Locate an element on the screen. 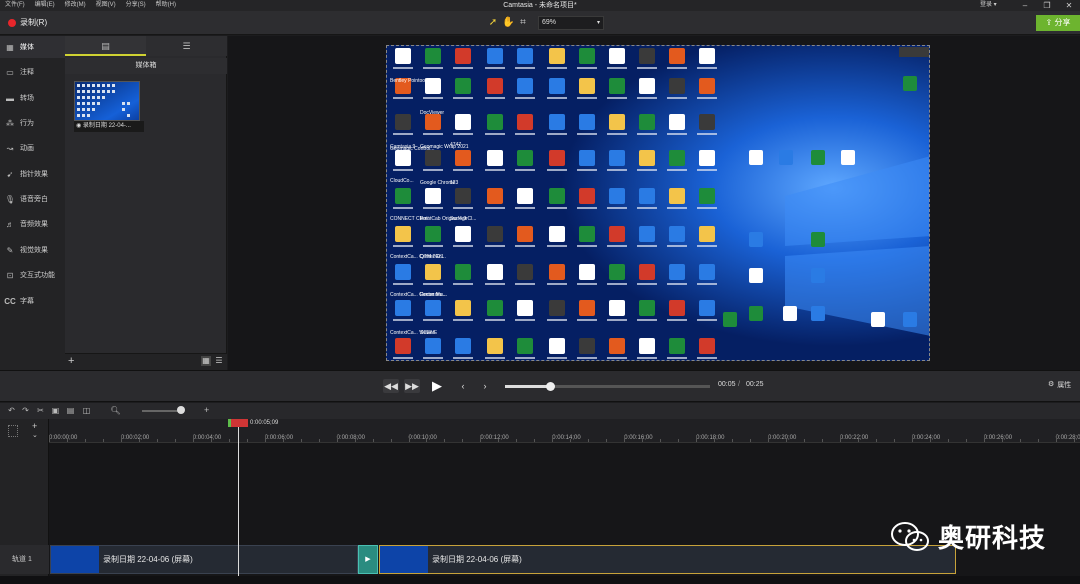  timeline-zoom-handle is located at coordinates (181, 410).